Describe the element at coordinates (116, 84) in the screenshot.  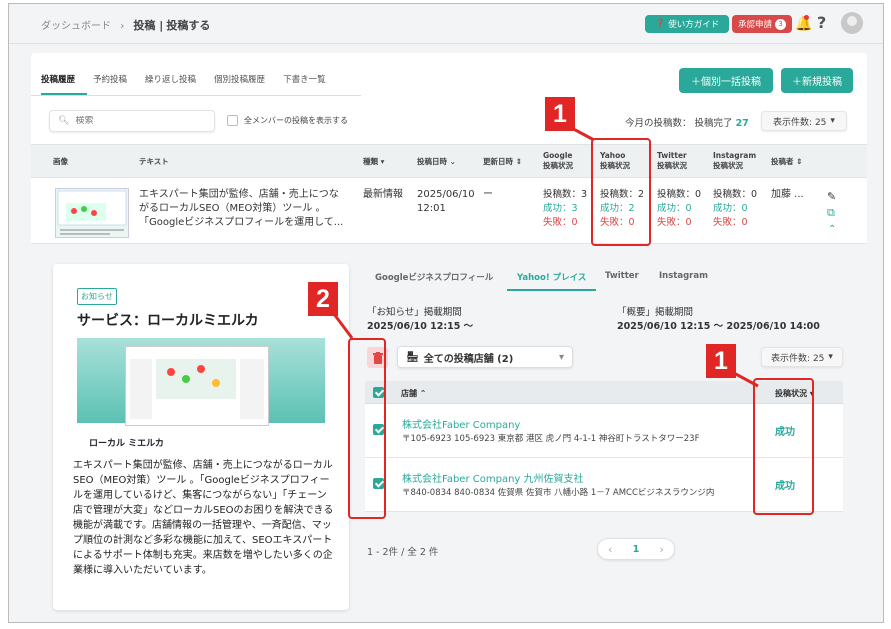
I see `tab-scheduled: 予約投稿` at that location.